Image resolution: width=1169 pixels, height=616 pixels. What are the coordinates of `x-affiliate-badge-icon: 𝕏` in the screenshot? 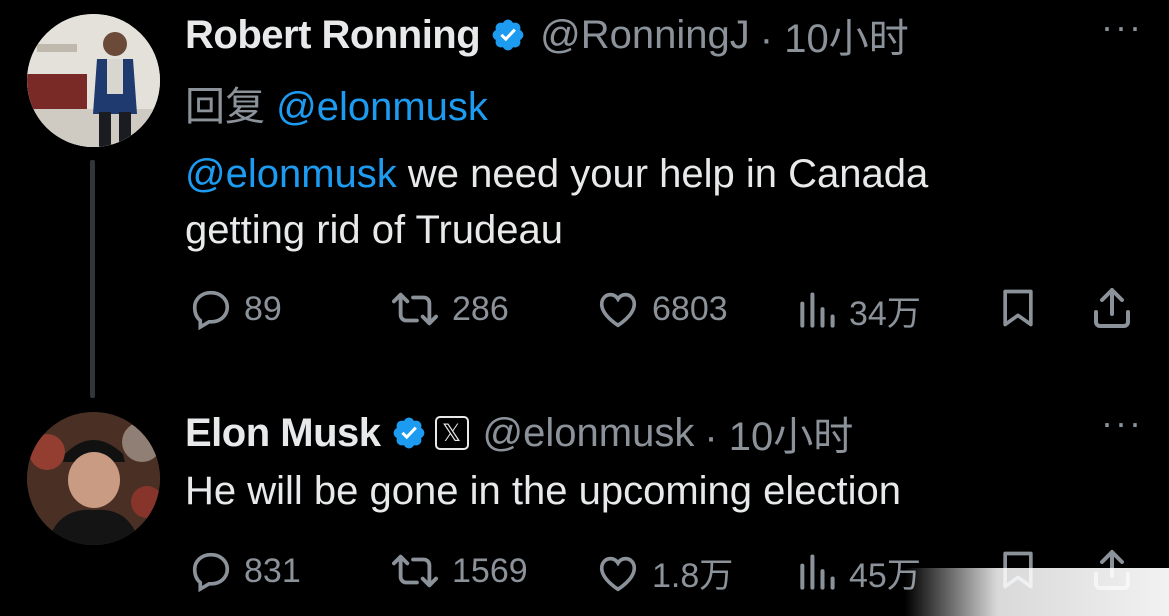 It's located at (451, 433).